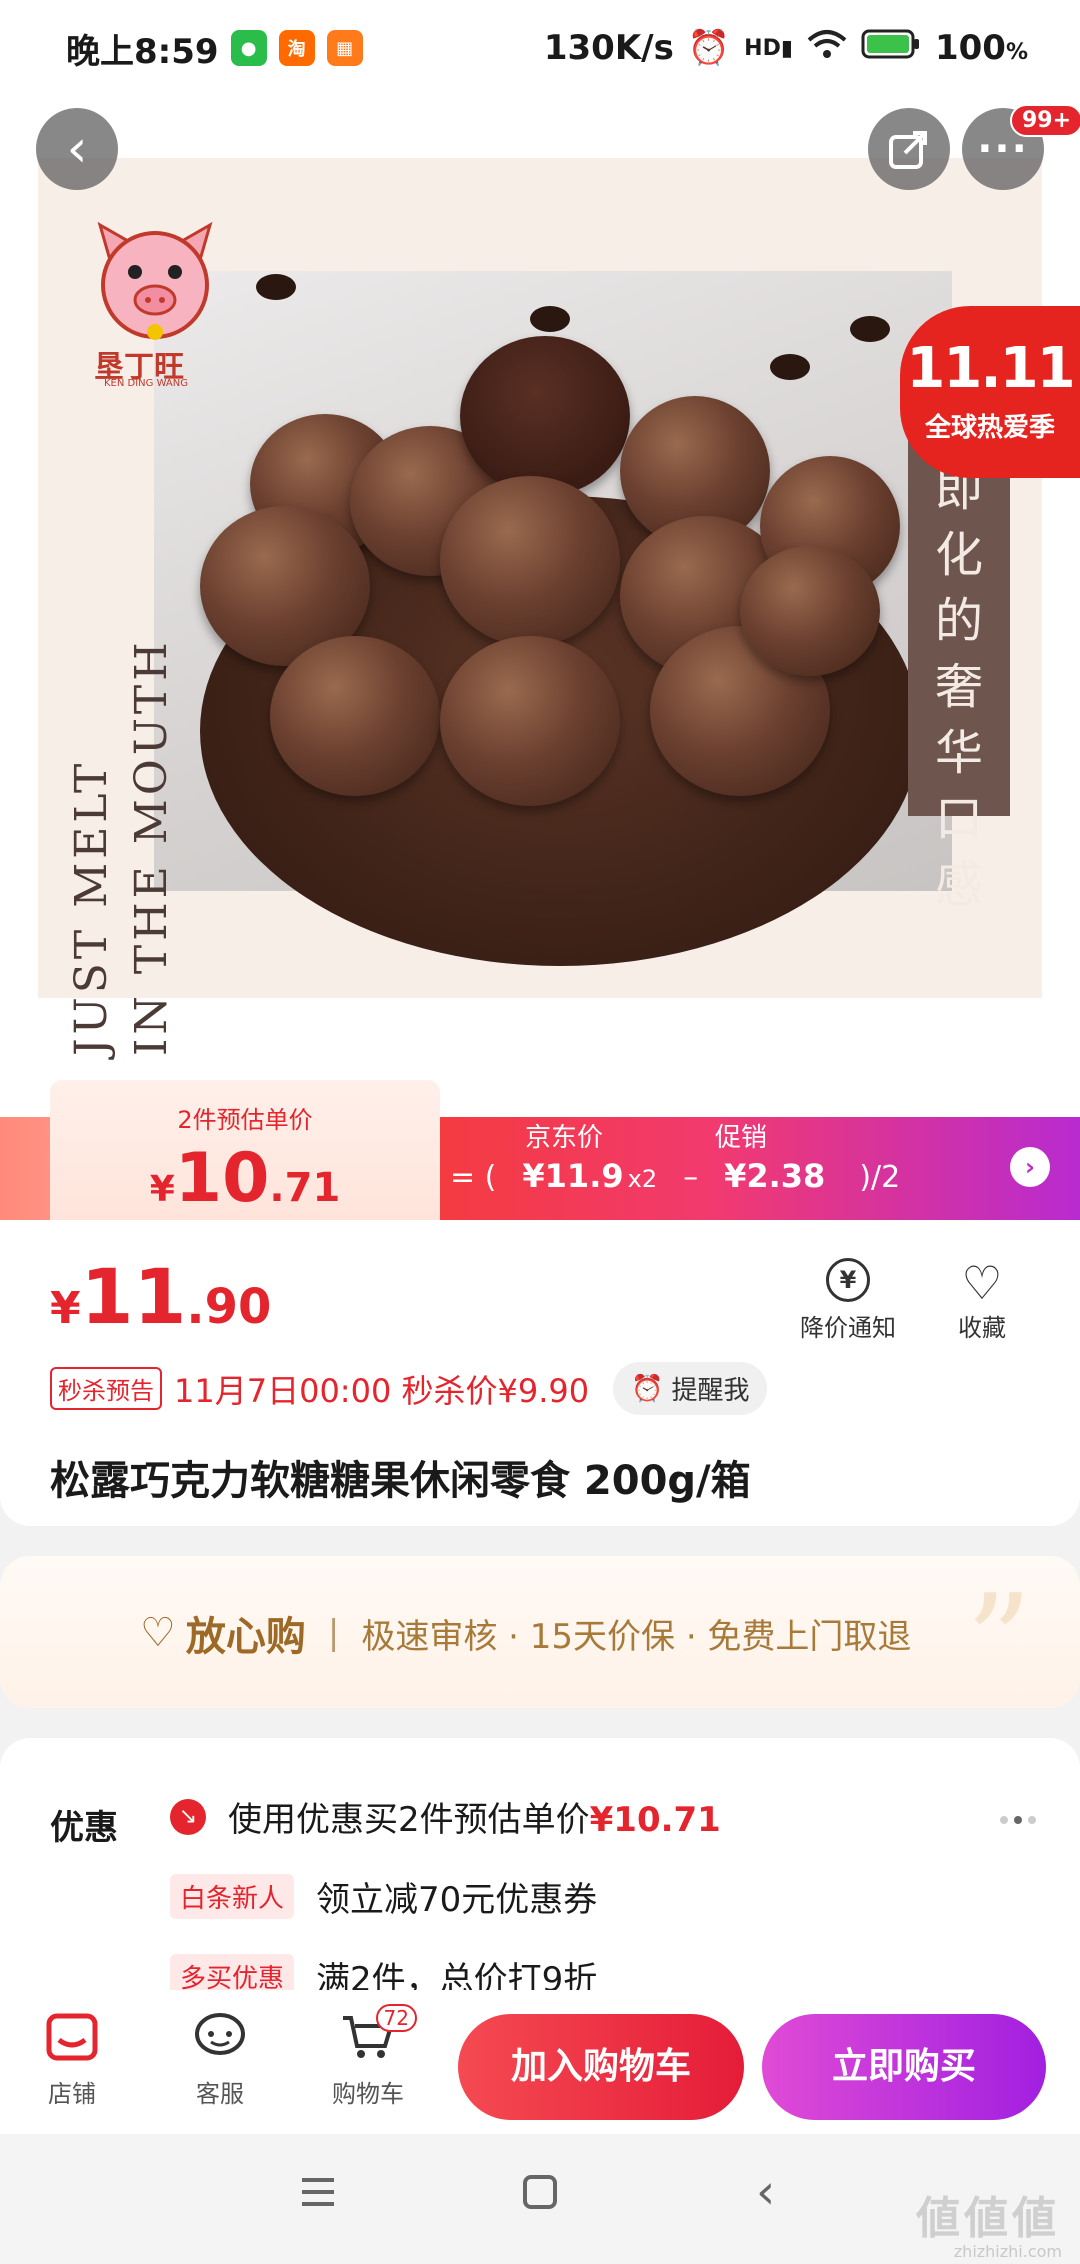 The width and height of the screenshot is (1080, 2264). I want to click on estimate-card: 2件预估单价 ¥10.71, so click(245, 1150).